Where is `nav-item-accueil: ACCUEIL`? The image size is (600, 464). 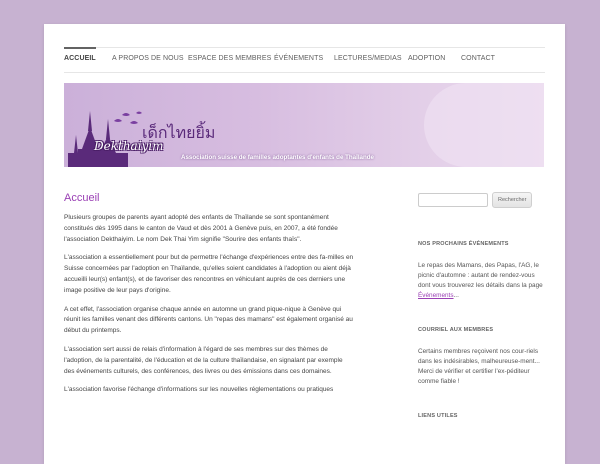 nav-item-accueil: ACCUEIL is located at coordinates (80, 54).